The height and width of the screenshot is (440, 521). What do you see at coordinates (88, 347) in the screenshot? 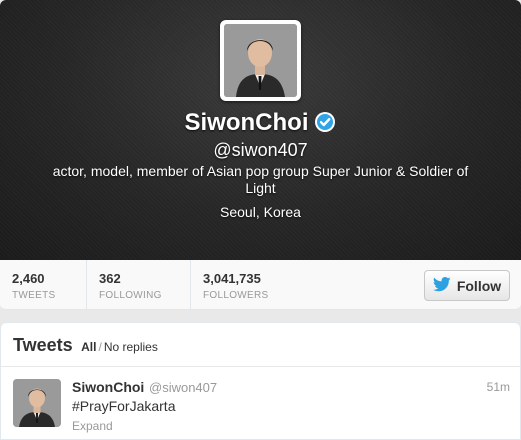
I see `filter-all: All` at bounding box center [88, 347].